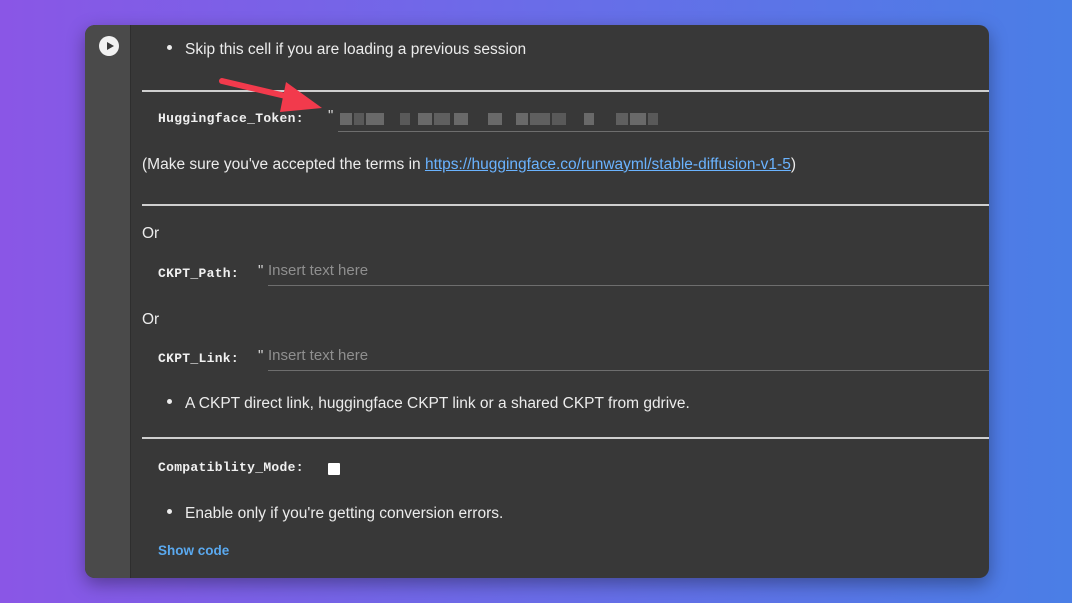 This screenshot has height=603, width=1072. I want to click on token-quote: ", so click(331, 115).